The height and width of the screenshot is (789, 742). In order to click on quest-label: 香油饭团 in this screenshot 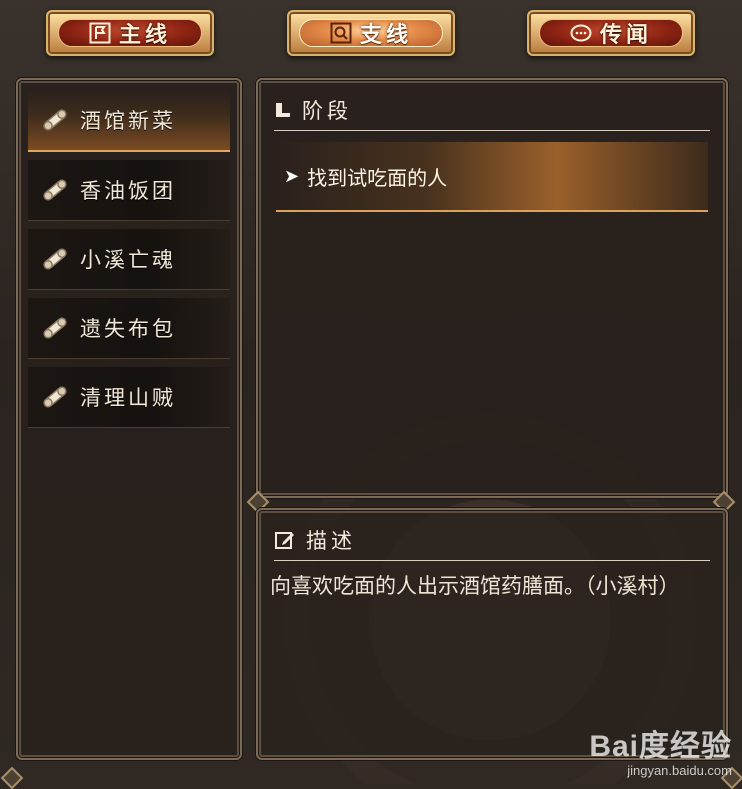, I will do `click(128, 191)`.